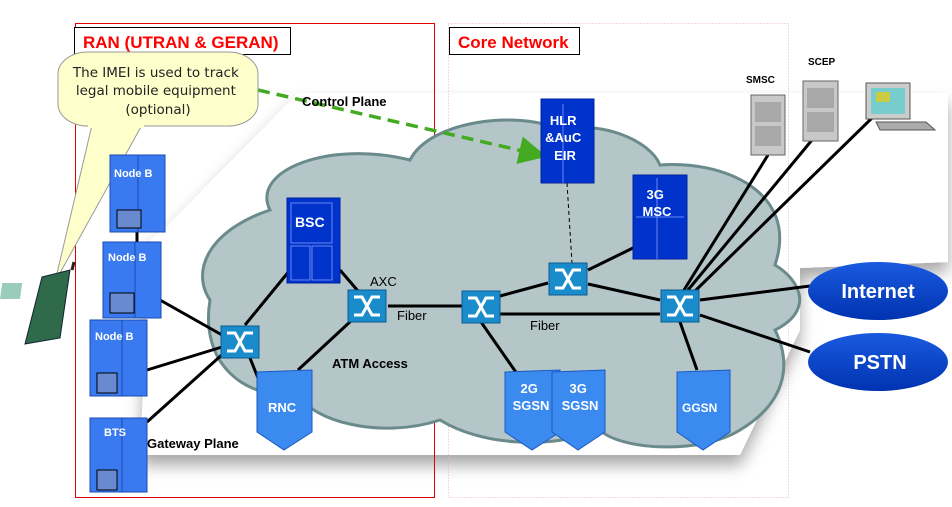  Describe the element at coordinates (655, 194) in the screenshot. I see `msc-label-1: 3G` at that location.